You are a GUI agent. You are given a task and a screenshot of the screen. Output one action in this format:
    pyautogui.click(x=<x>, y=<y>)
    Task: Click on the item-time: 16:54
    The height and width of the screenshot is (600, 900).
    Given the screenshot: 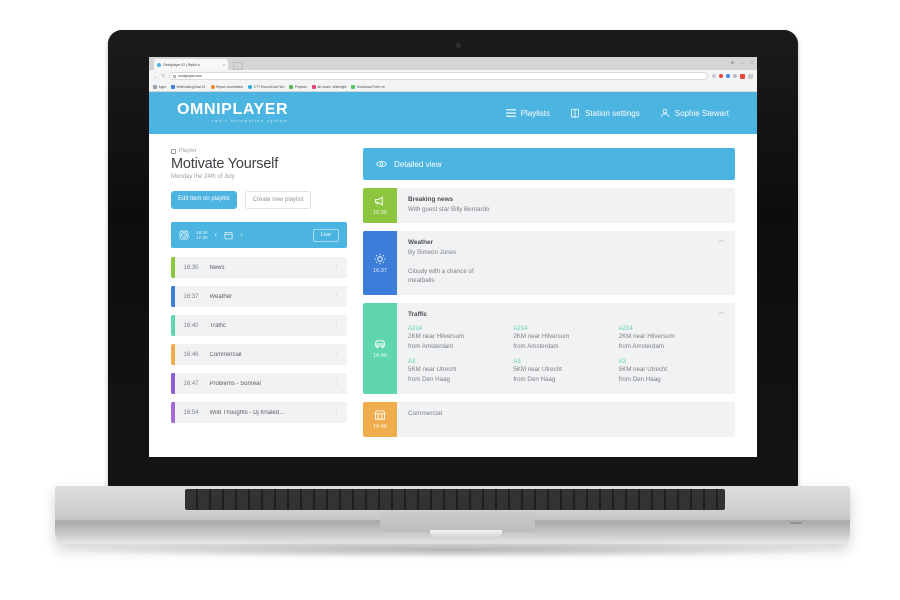 What is the action you would take?
    pyautogui.click(x=191, y=412)
    